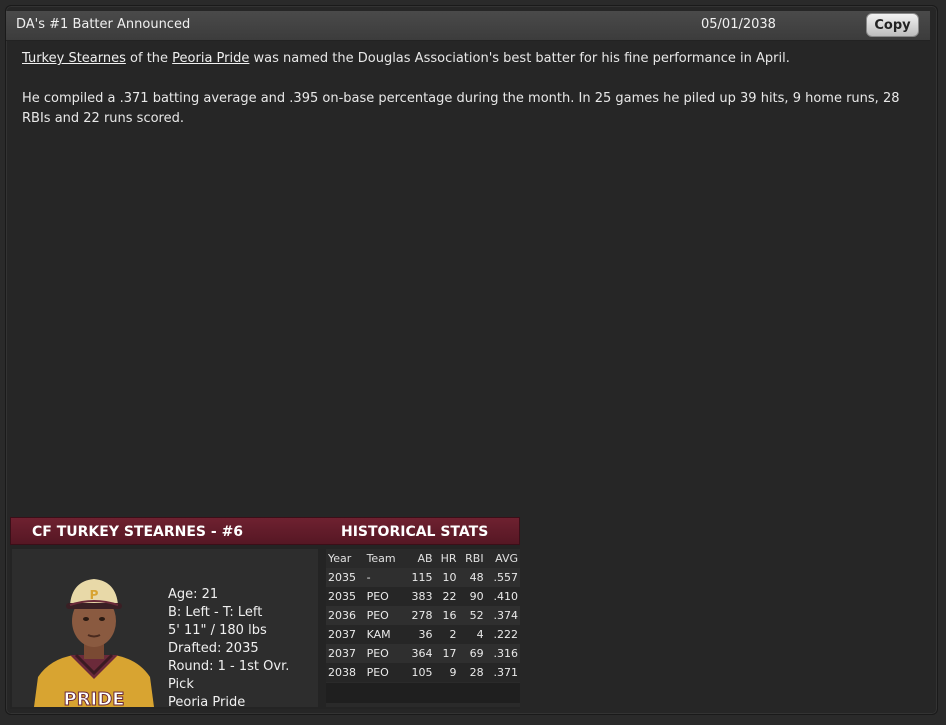  What do you see at coordinates (892, 25) in the screenshot?
I see `copy-button: Copy` at bounding box center [892, 25].